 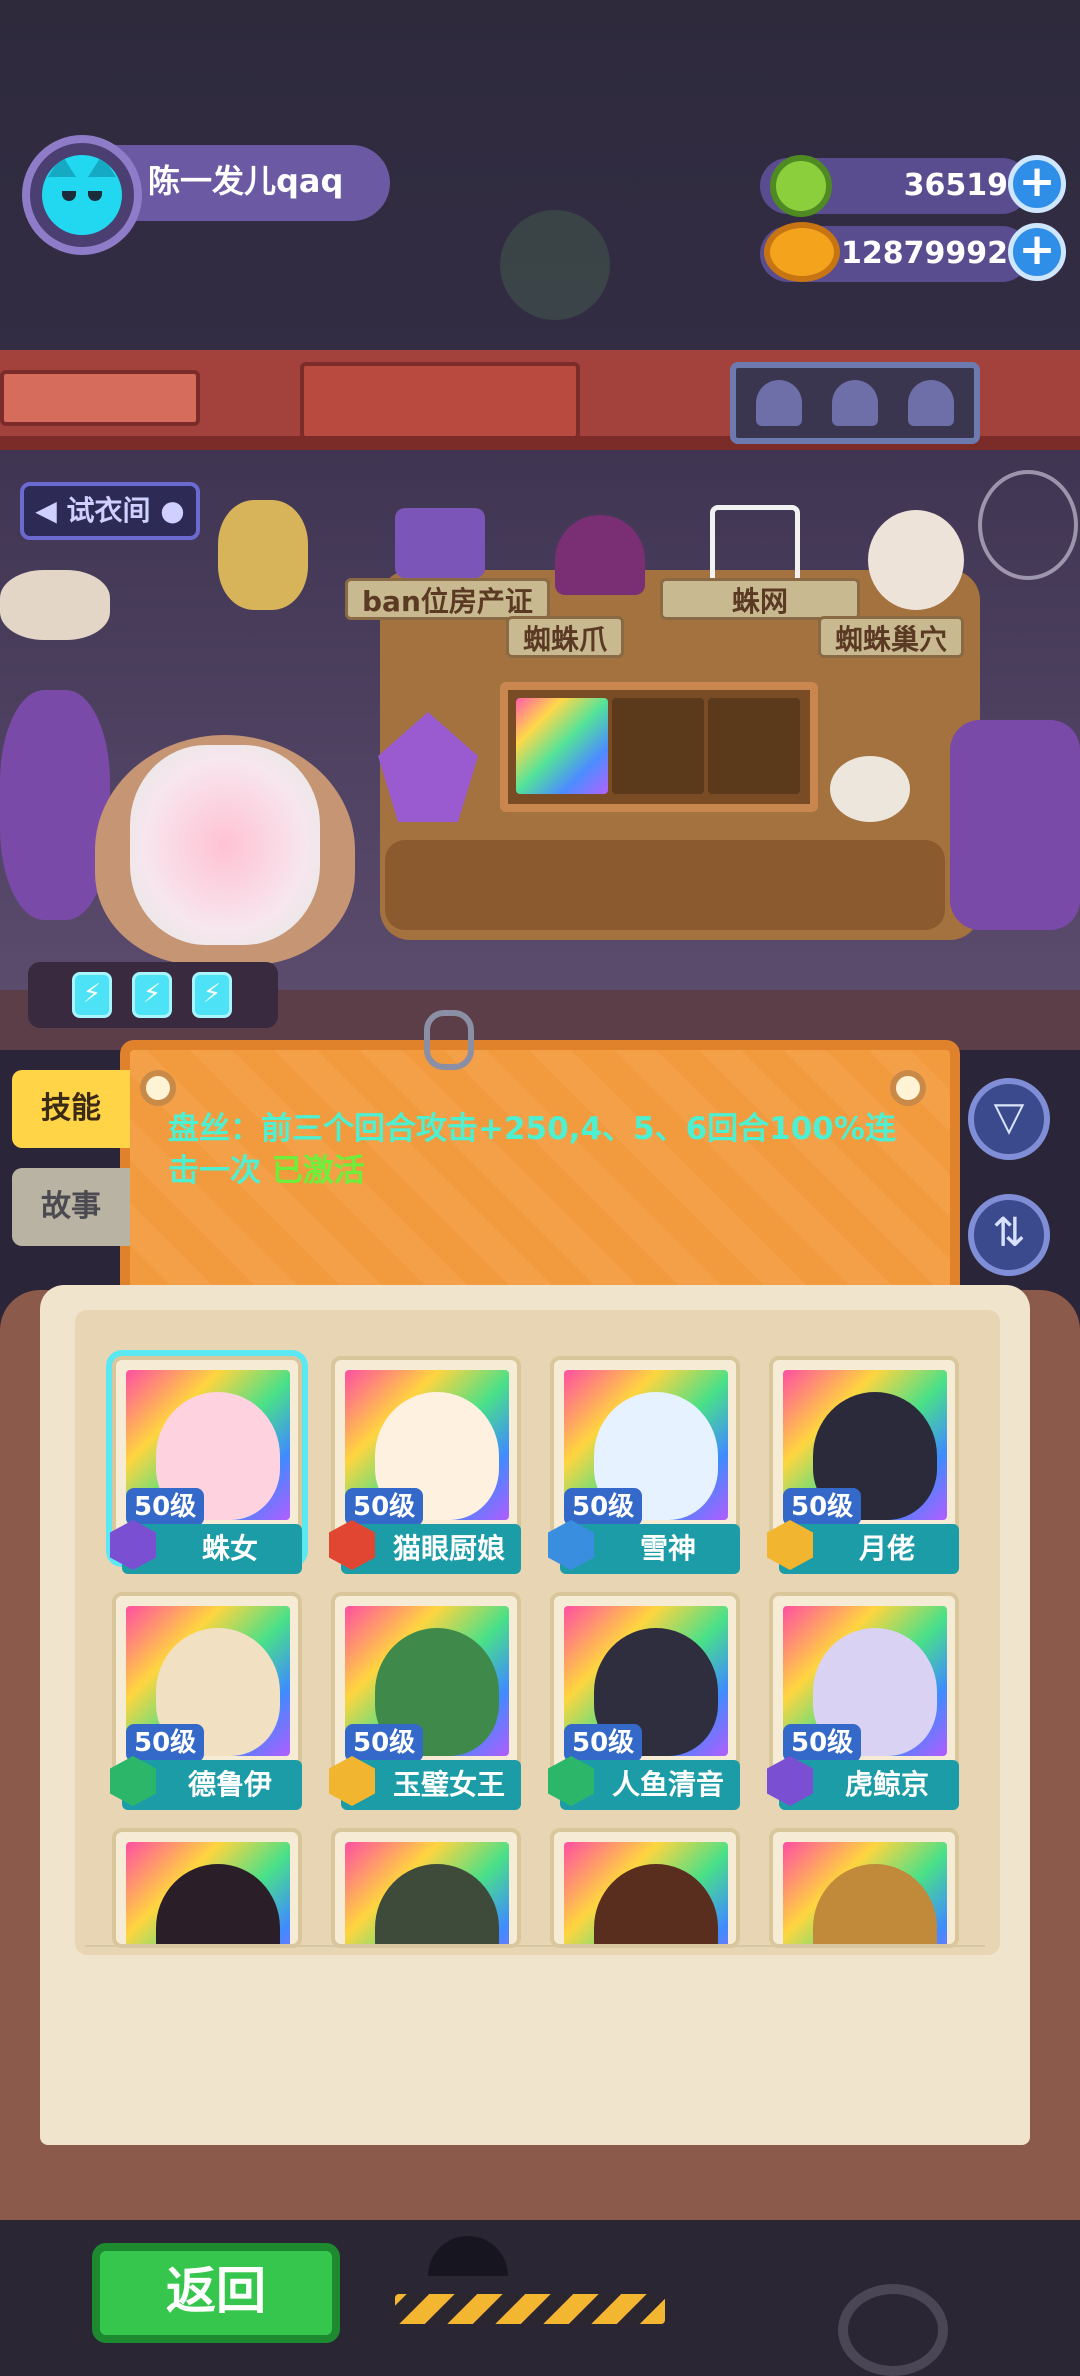 I want to click on gear-decoration, so click(x=893, y=2330).